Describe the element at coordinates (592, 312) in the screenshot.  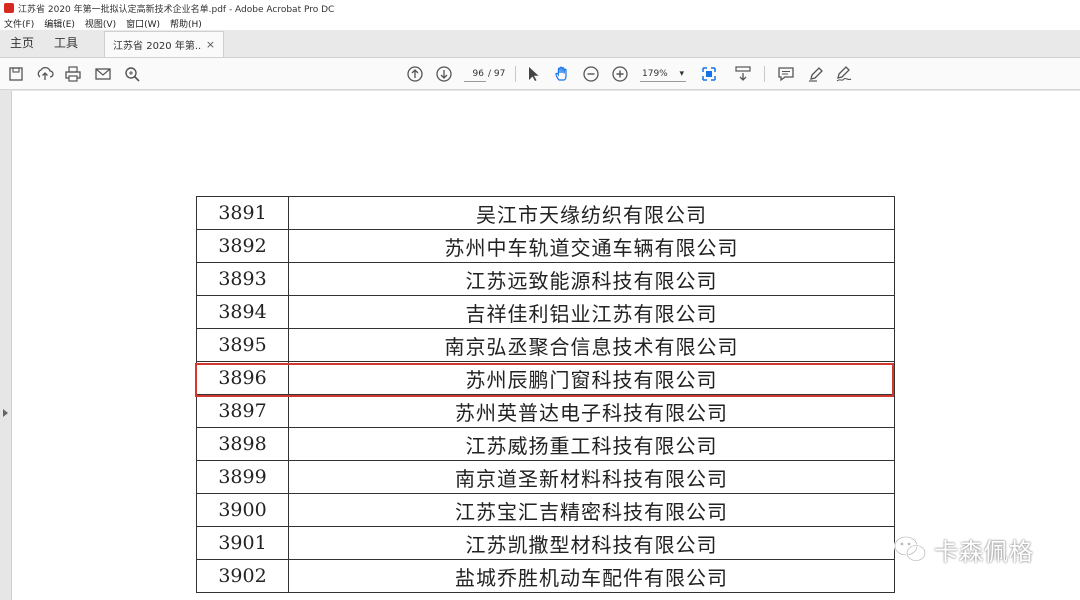
I see `company-name: 吉祥佳利铝业江苏有限公司` at that location.